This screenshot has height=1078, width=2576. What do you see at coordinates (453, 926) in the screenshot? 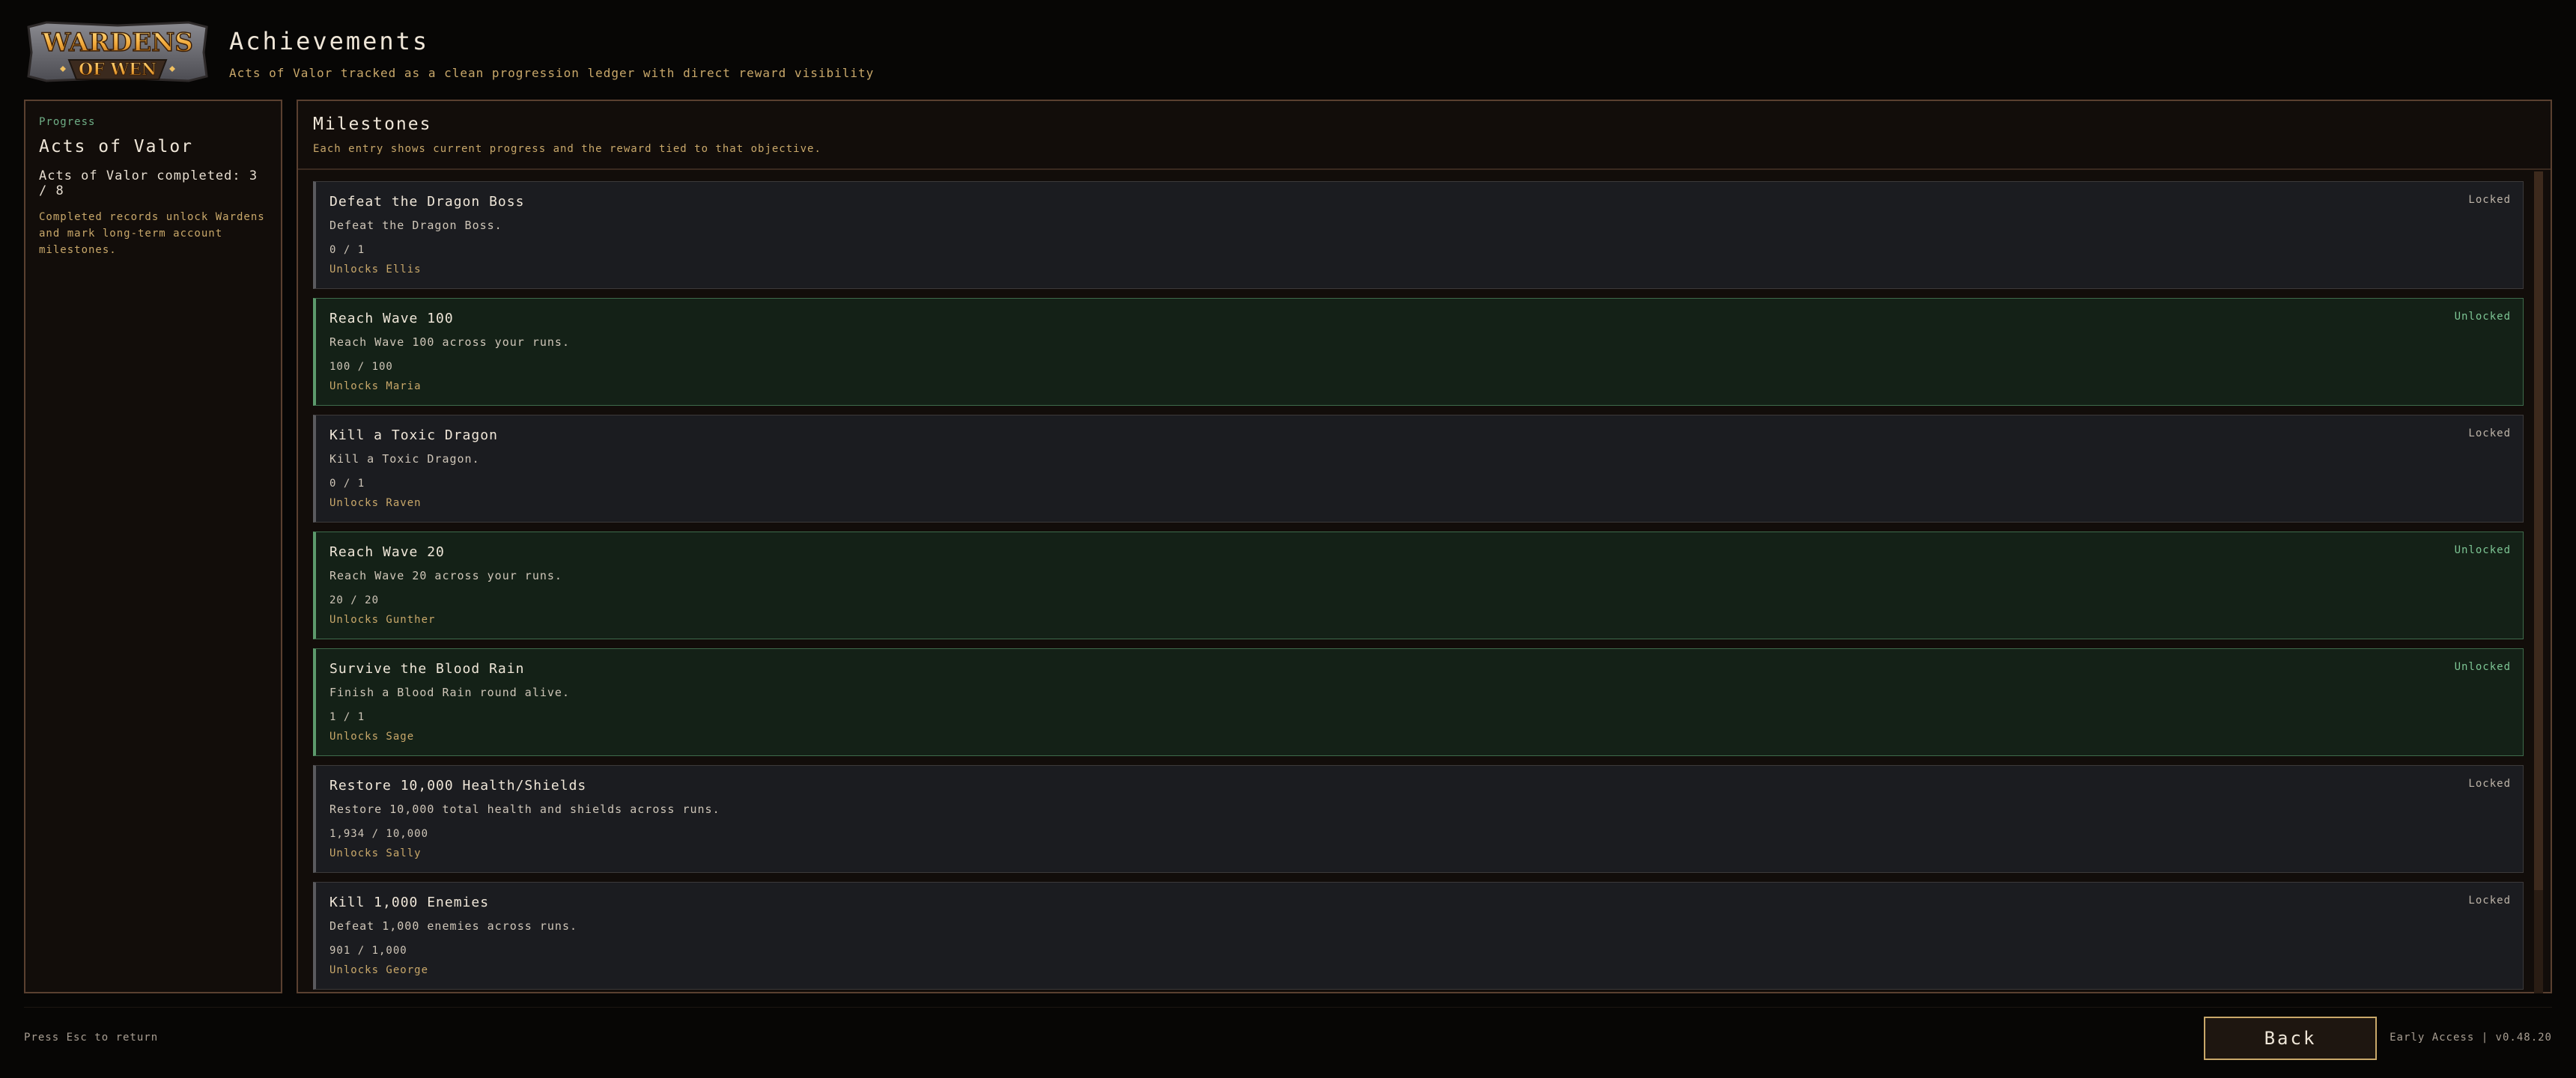
I see `milestone-description: Defeat 1,000 enemies across runs.` at bounding box center [453, 926].